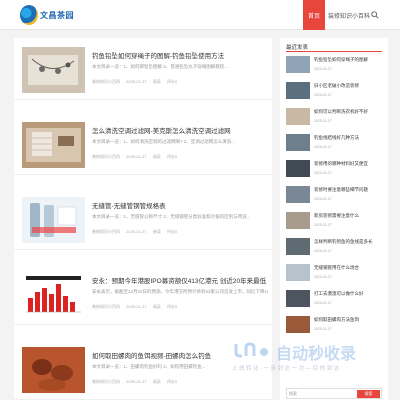  Describe the element at coordinates (349, 216) in the screenshot. I see `sidebar-item-title: 新房装修需要注意什么` at that location.